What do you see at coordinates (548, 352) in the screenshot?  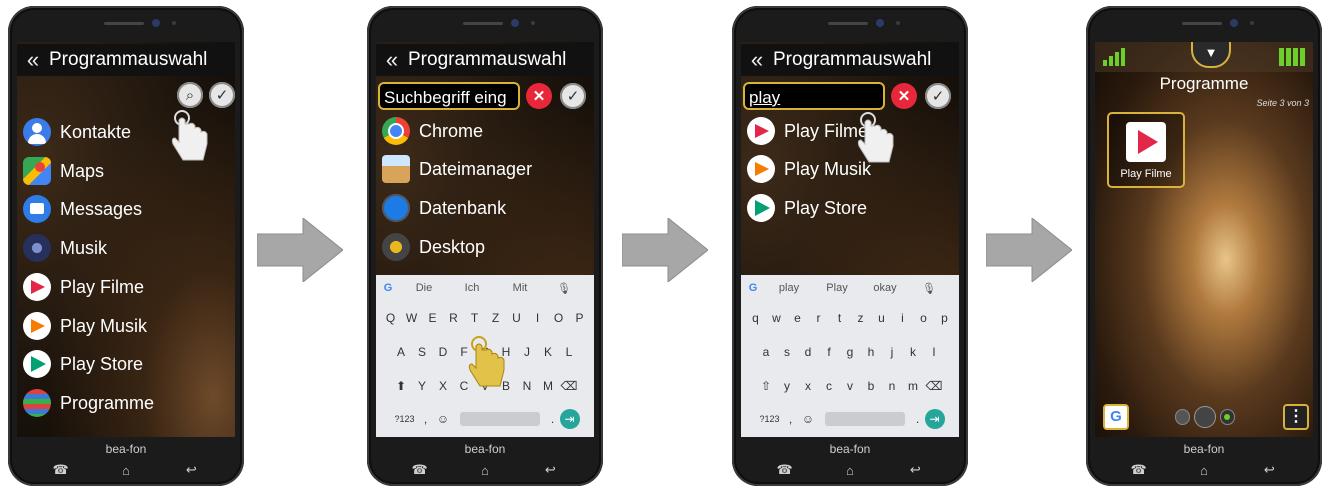 I see `key: K` at bounding box center [548, 352].